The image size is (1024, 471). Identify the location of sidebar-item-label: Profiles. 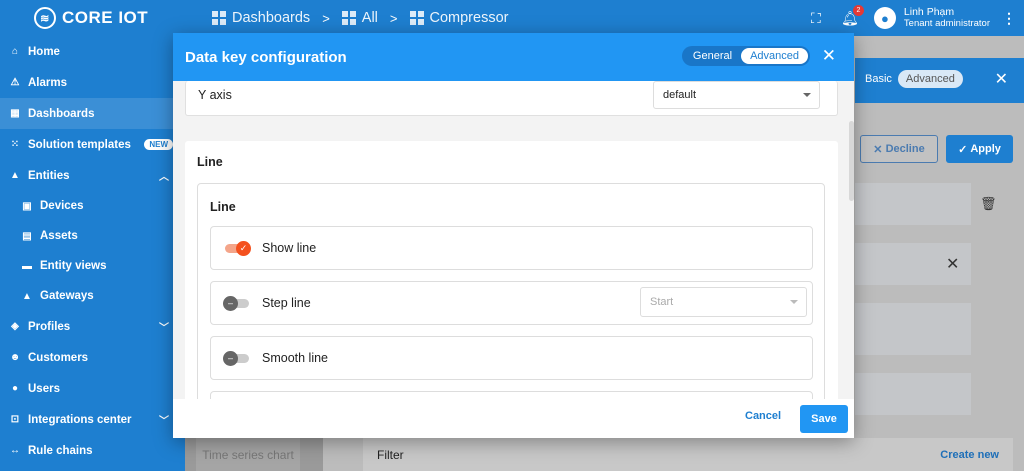
(49, 326).